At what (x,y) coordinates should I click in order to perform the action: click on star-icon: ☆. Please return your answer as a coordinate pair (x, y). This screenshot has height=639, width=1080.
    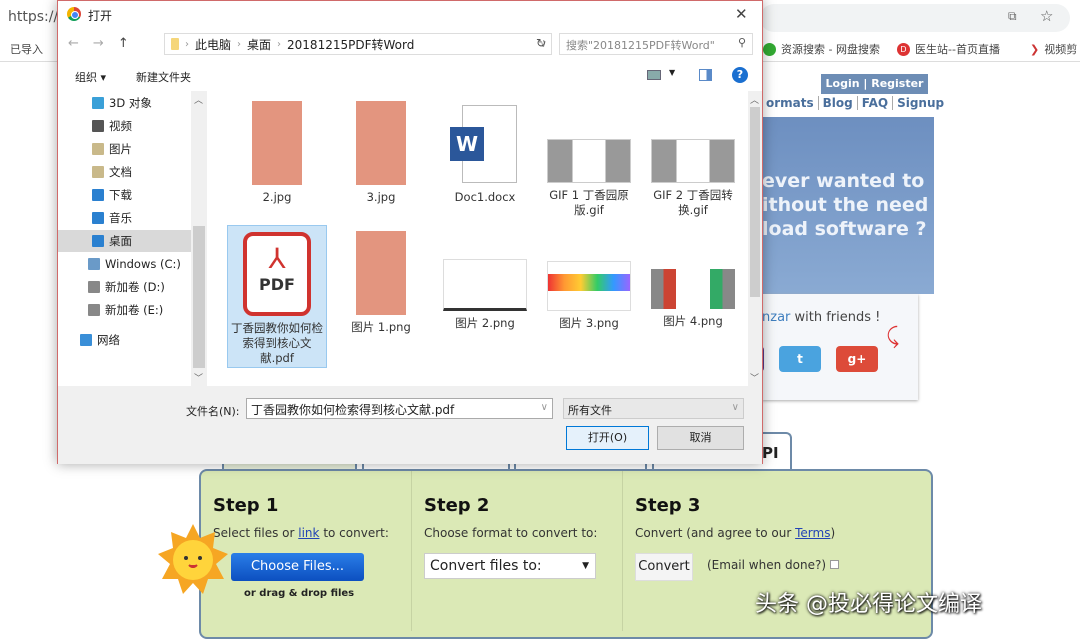
    Looking at the image, I should click on (1046, 16).